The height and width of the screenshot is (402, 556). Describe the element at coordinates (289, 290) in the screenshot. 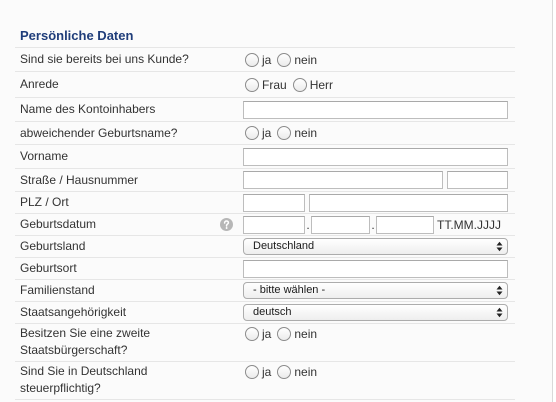

I see `marital-status-selected-value: - bitte wählen -` at that location.